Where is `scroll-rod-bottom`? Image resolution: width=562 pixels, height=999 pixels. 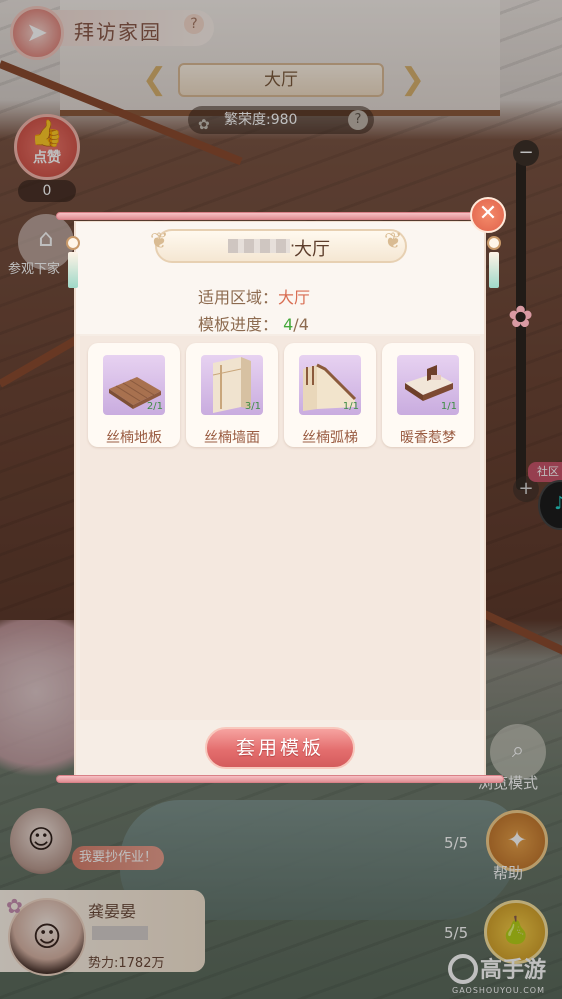
scroll-rod-bottom is located at coordinates (280, 779).